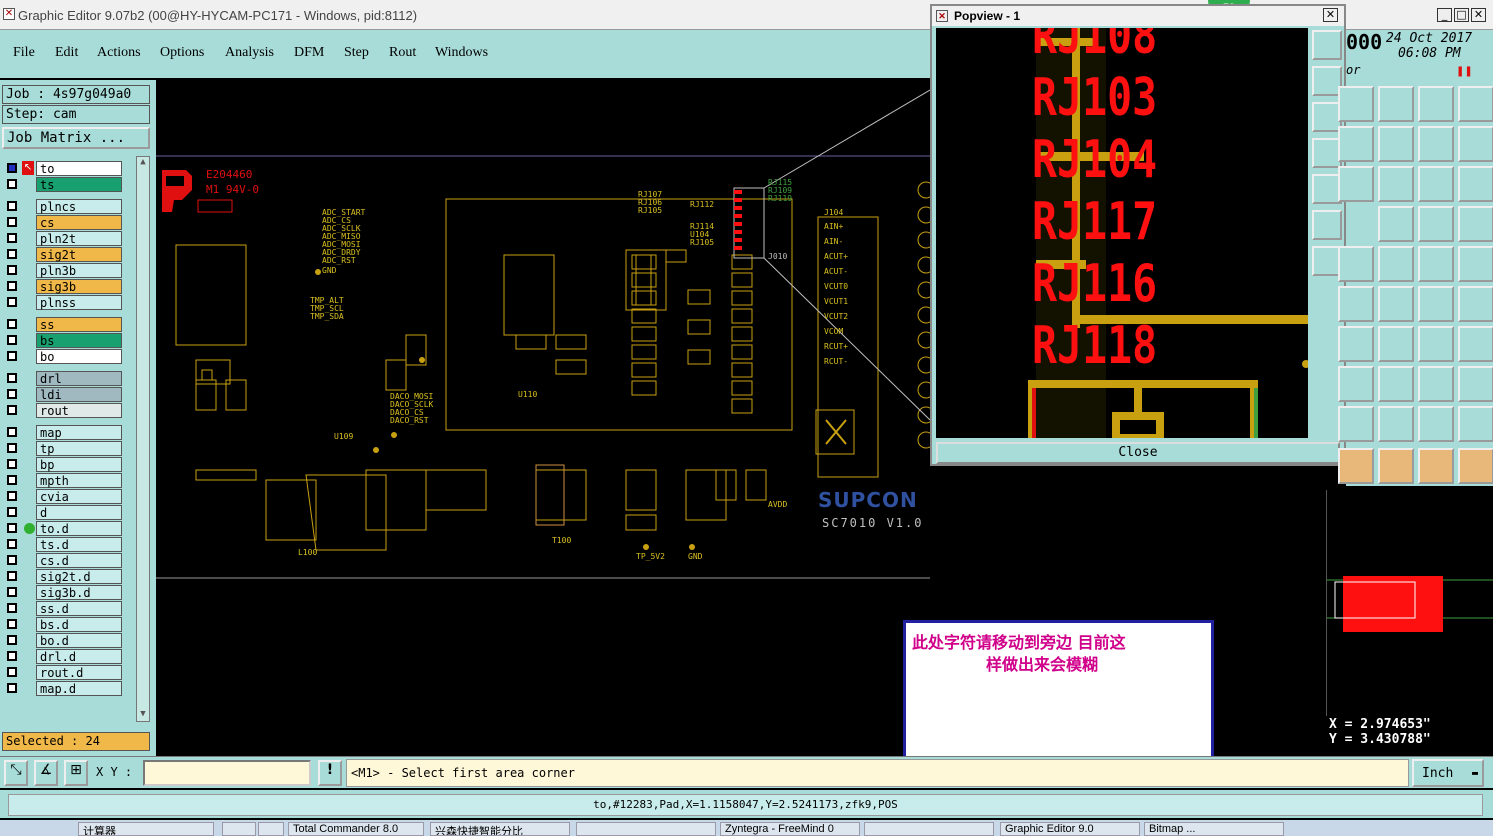  What do you see at coordinates (790, 829) in the screenshot?
I see `taskbar-item: Zyntegra - FreeMind 0` at bounding box center [790, 829].